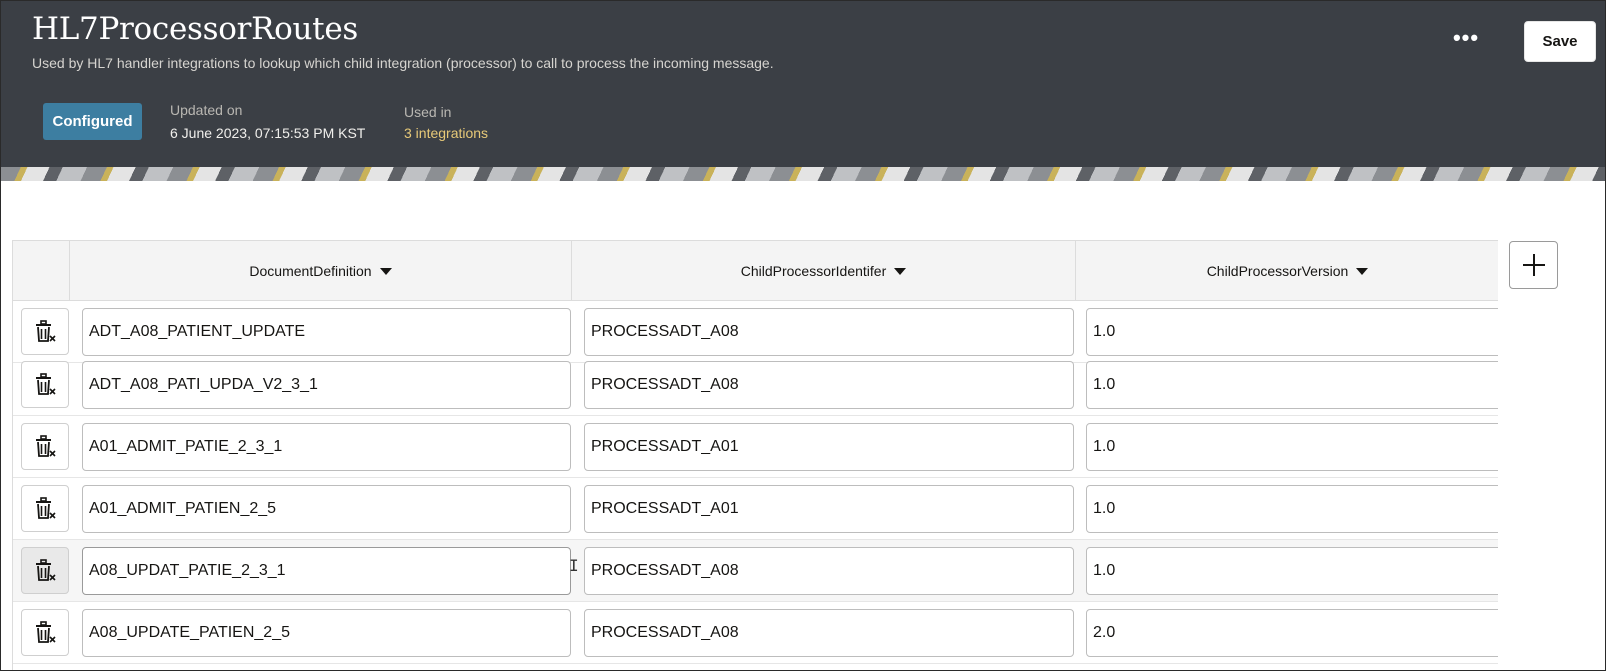 The image size is (1606, 671). I want to click on decorative-stripe, so click(803, 174).